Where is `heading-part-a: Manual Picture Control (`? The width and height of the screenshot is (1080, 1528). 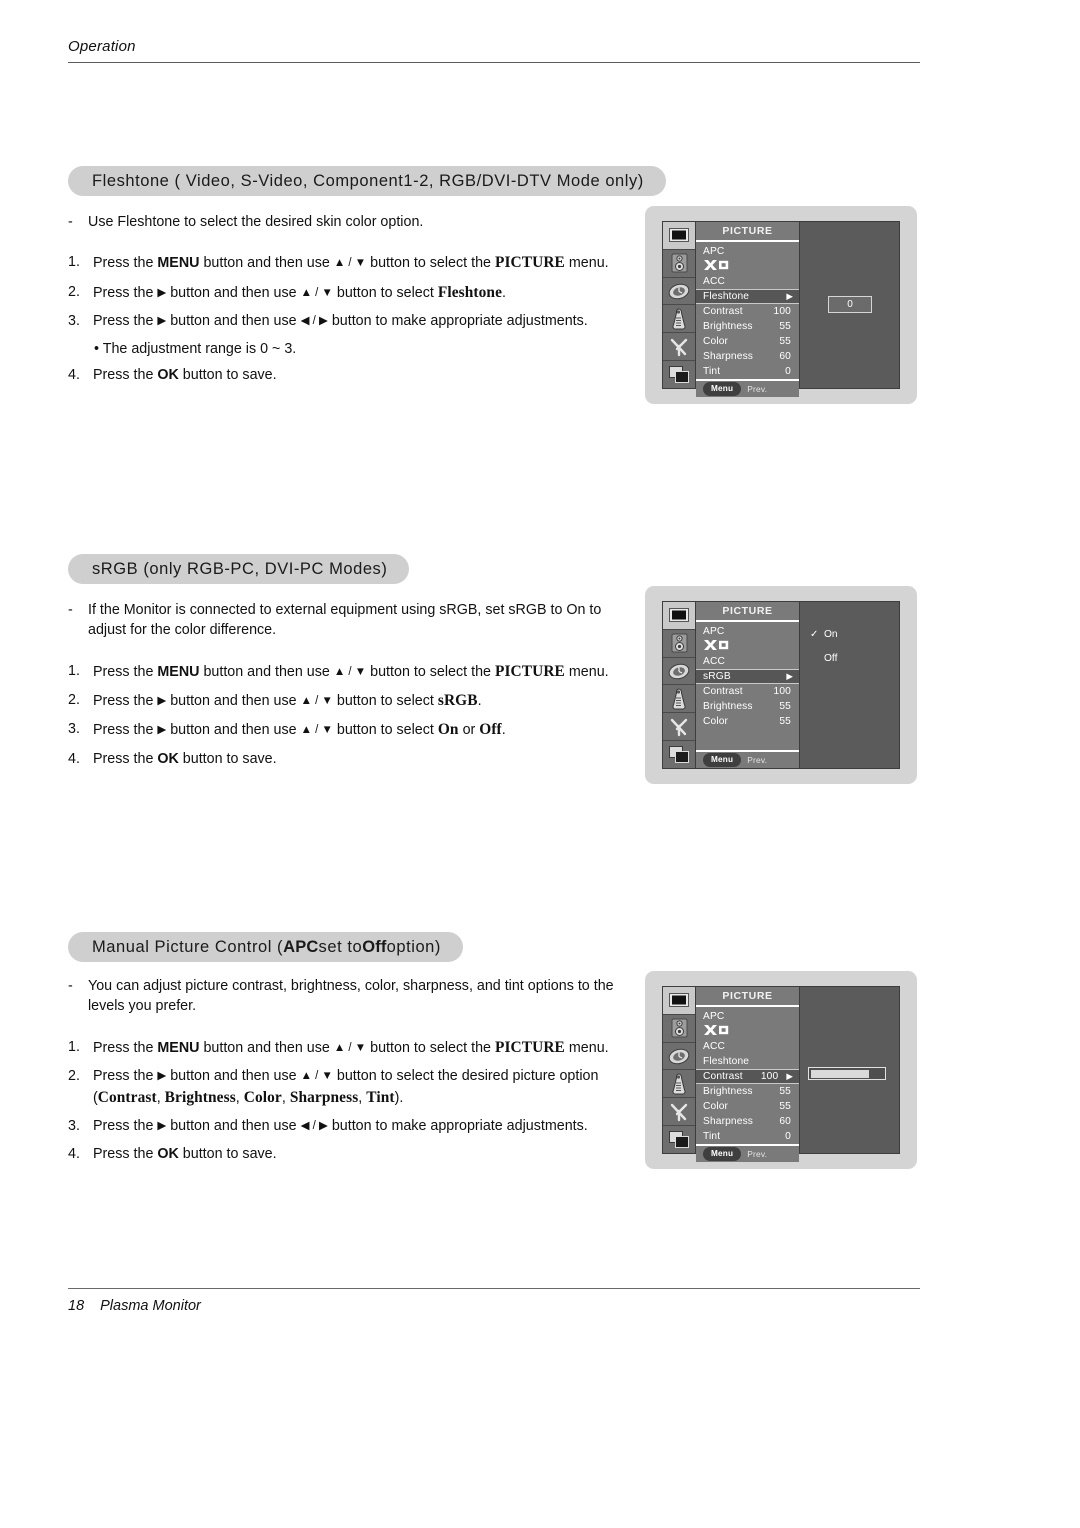
heading-part-a: Manual Picture Control ( is located at coordinates (188, 946).